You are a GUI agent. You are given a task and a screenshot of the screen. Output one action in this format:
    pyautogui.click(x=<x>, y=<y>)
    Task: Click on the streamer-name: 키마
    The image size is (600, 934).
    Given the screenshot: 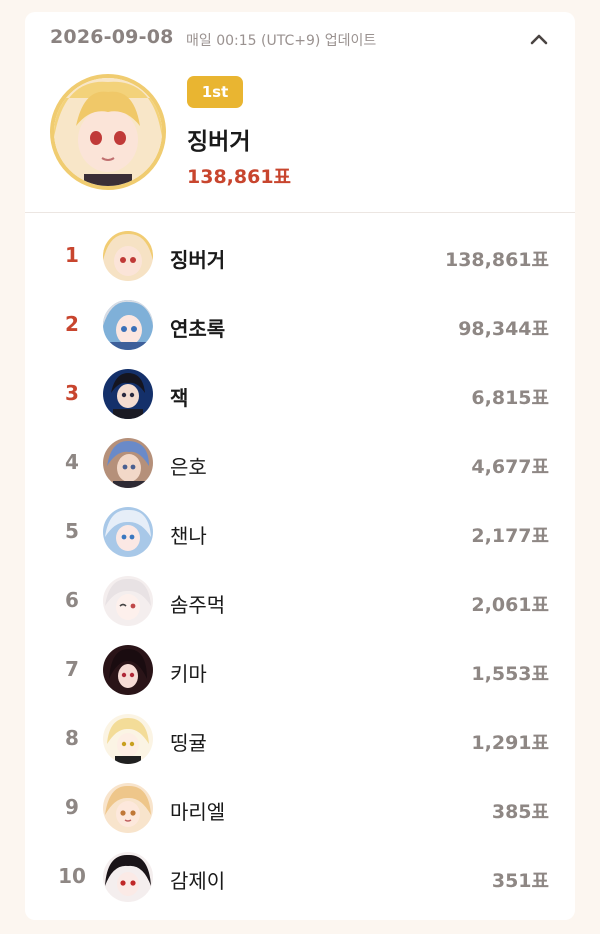 What is the action you would take?
    pyautogui.click(x=188, y=674)
    